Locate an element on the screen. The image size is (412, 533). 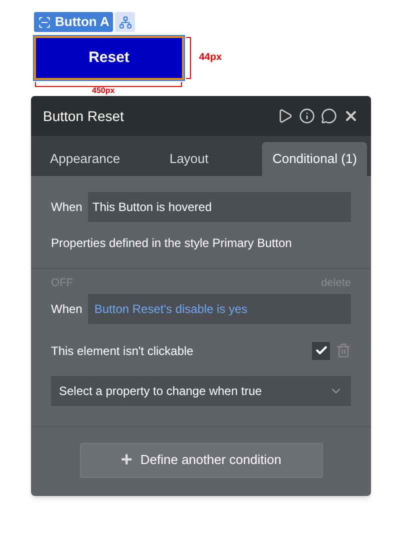
comment-icon is located at coordinates (329, 116).